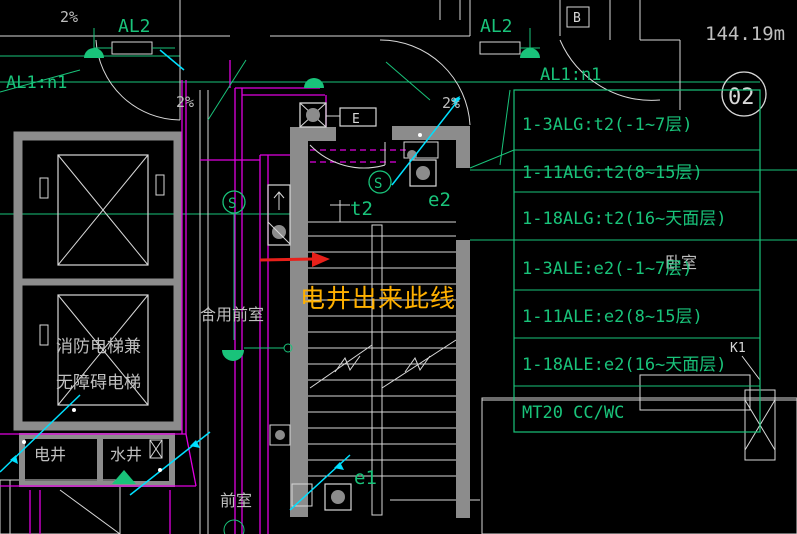 This screenshot has width=797, height=534. Describe the element at coordinates (361, 209) in the screenshot. I see `t2-label: t2` at that location.